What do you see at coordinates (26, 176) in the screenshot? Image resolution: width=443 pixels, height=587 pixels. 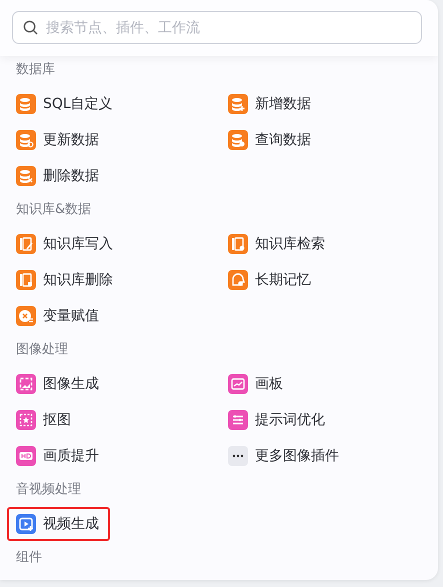 I see `database-delete-icon` at bounding box center [26, 176].